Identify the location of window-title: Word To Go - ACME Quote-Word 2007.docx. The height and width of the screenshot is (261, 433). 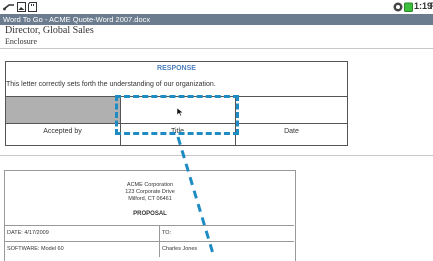
(77, 19).